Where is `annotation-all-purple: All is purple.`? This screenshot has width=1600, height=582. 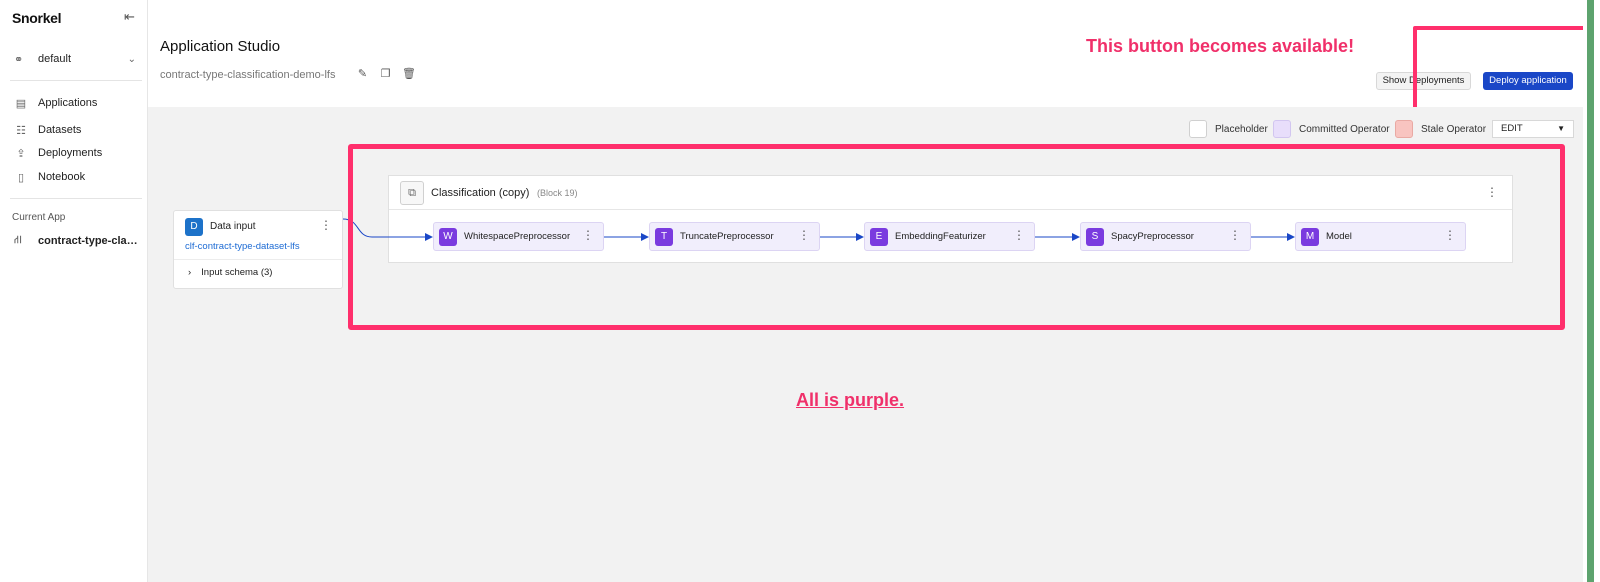 annotation-all-purple: All is purple. is located at coordinates (850, 400).